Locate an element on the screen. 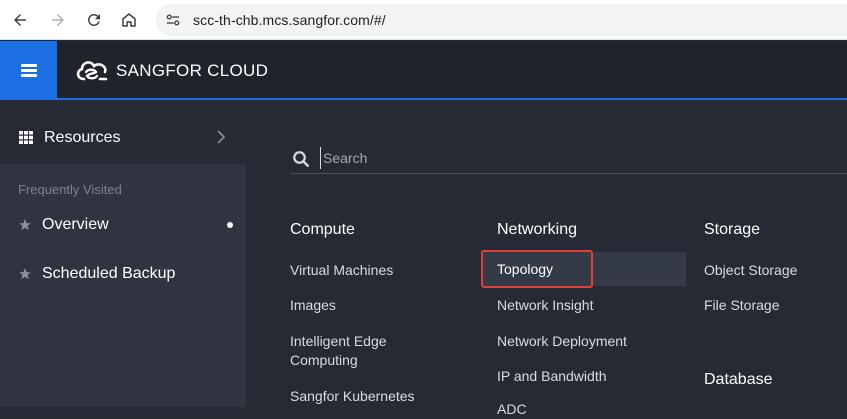 The width and height of the screenshot is (847, 419). link-network-insight: Network Insight is located at coordinates (545, 305).